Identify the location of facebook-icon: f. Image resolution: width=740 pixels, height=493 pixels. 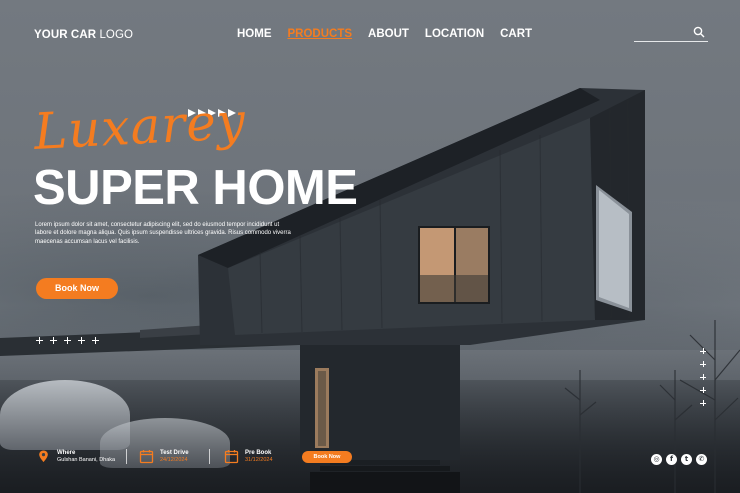
(671, 459).